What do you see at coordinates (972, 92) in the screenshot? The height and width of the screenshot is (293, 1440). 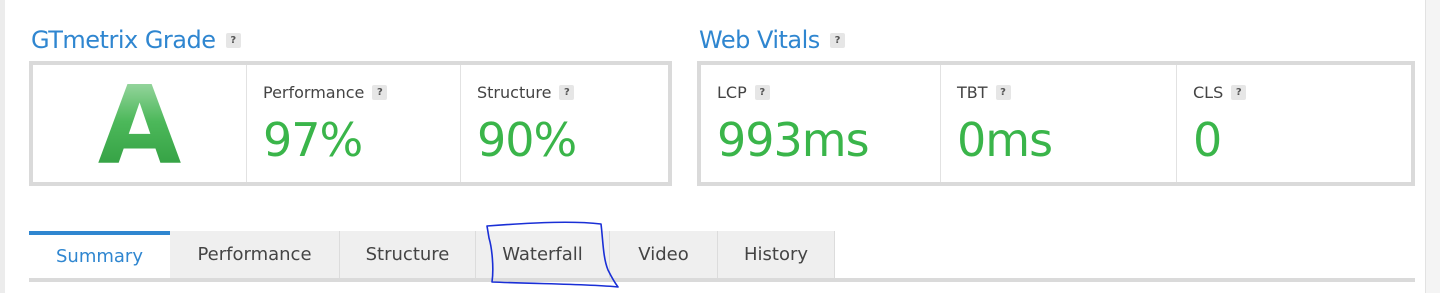 I see `tbt-label-text: TBT` at bounding box center [972, 92].